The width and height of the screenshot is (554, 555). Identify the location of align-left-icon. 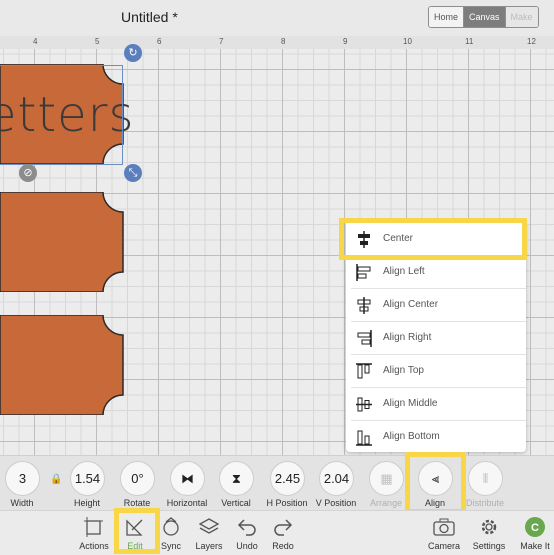
(363, 272).